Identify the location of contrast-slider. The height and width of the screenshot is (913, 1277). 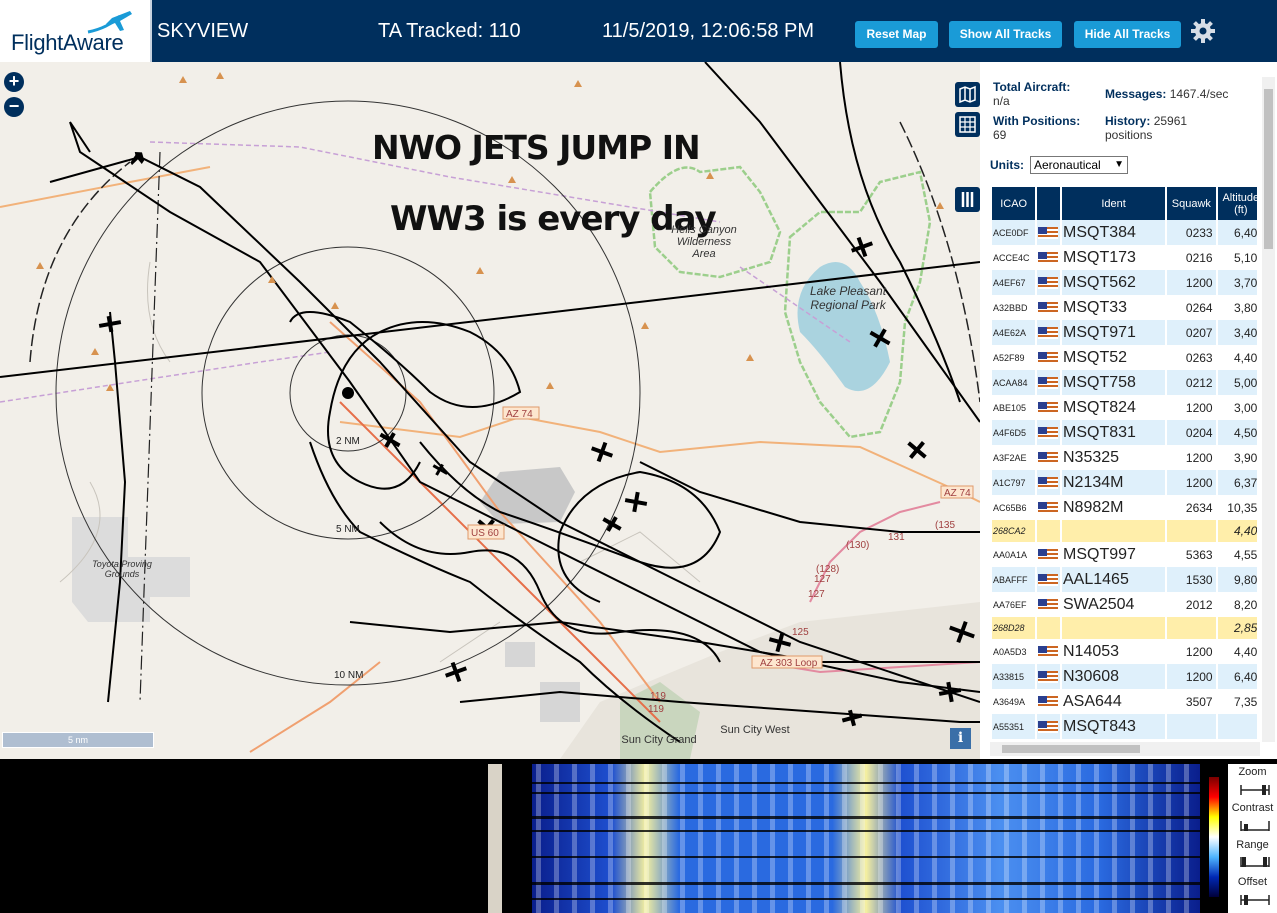
(1255, 826).